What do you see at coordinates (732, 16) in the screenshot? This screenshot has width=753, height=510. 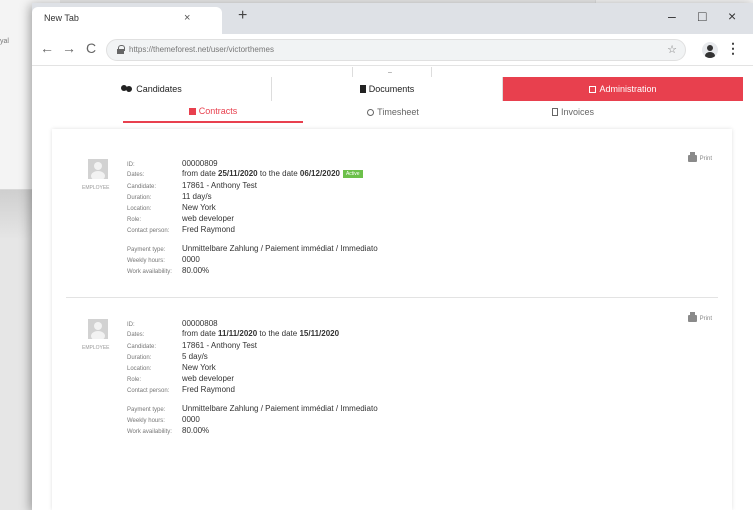 I see `close-window-icon: ×` at bounding box center [732, 16].